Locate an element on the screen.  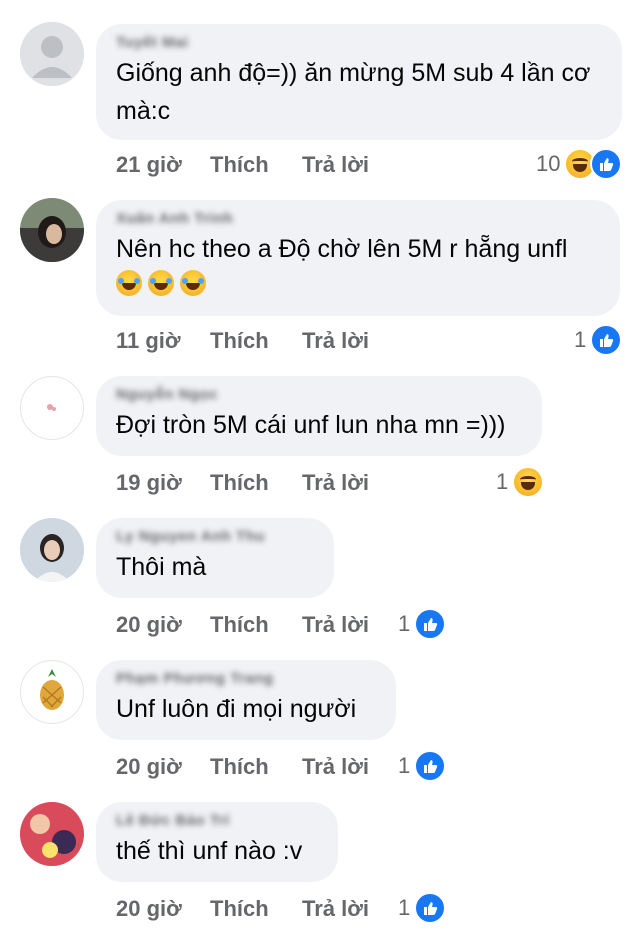
comment-author: Nguyễn Ngọc is located at coordinates (319, 396).